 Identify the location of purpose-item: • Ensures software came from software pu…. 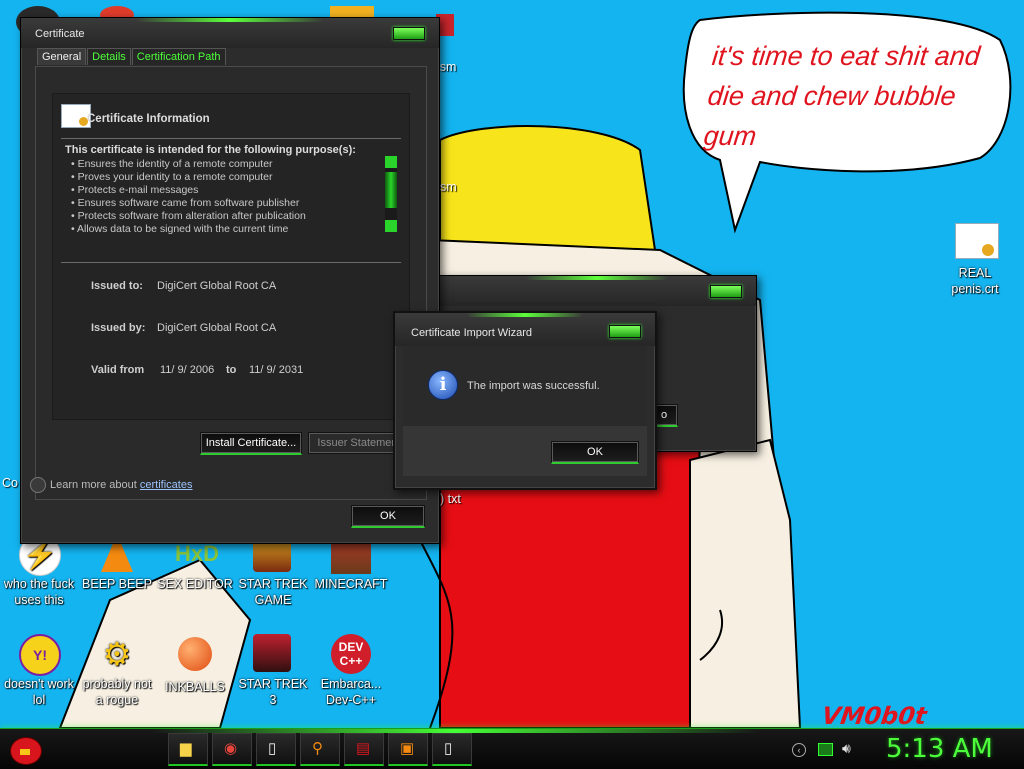
(185, 203).